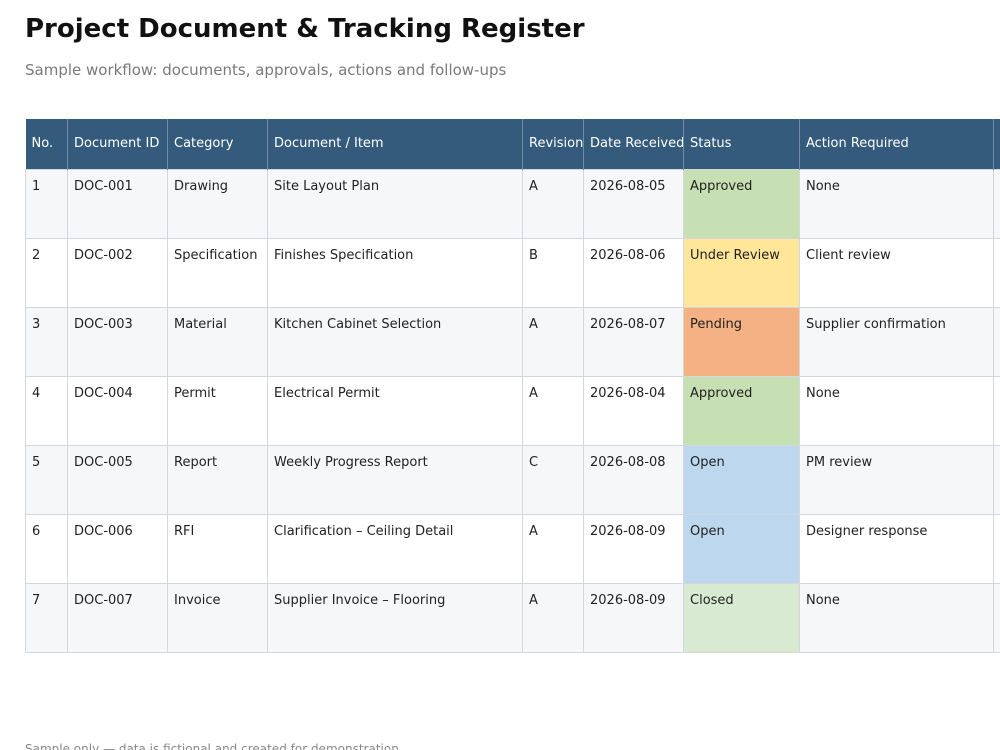 This screenshot has height=750, width=1000. What do you see at coordinates (117, 144) in the screenshot?
I see `column-header-document-id: Document ID` at bounding box center [117, 144].